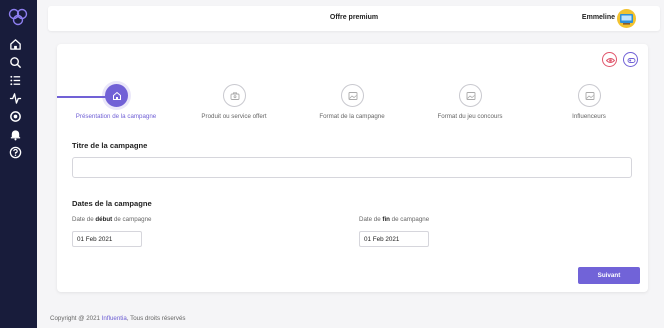 Image resolution: width=664 pixels, height=328 pixels. Describe the element at coordinates (114, 318) in the screenshot. I see `footer-brand-link: Influentia` at that location.